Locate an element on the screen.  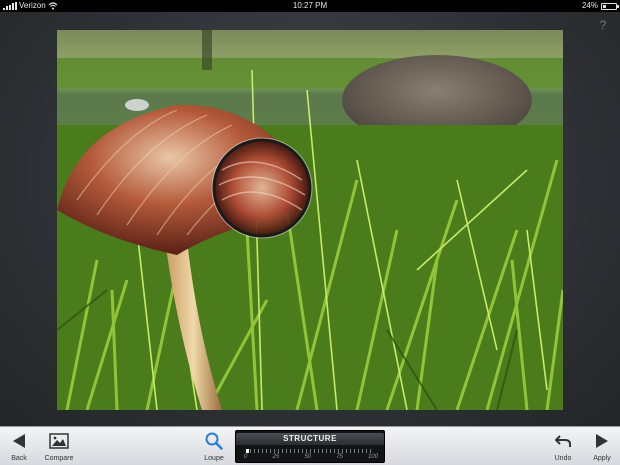
slider-scale-label: 100 is located at coordinates (372, 457).